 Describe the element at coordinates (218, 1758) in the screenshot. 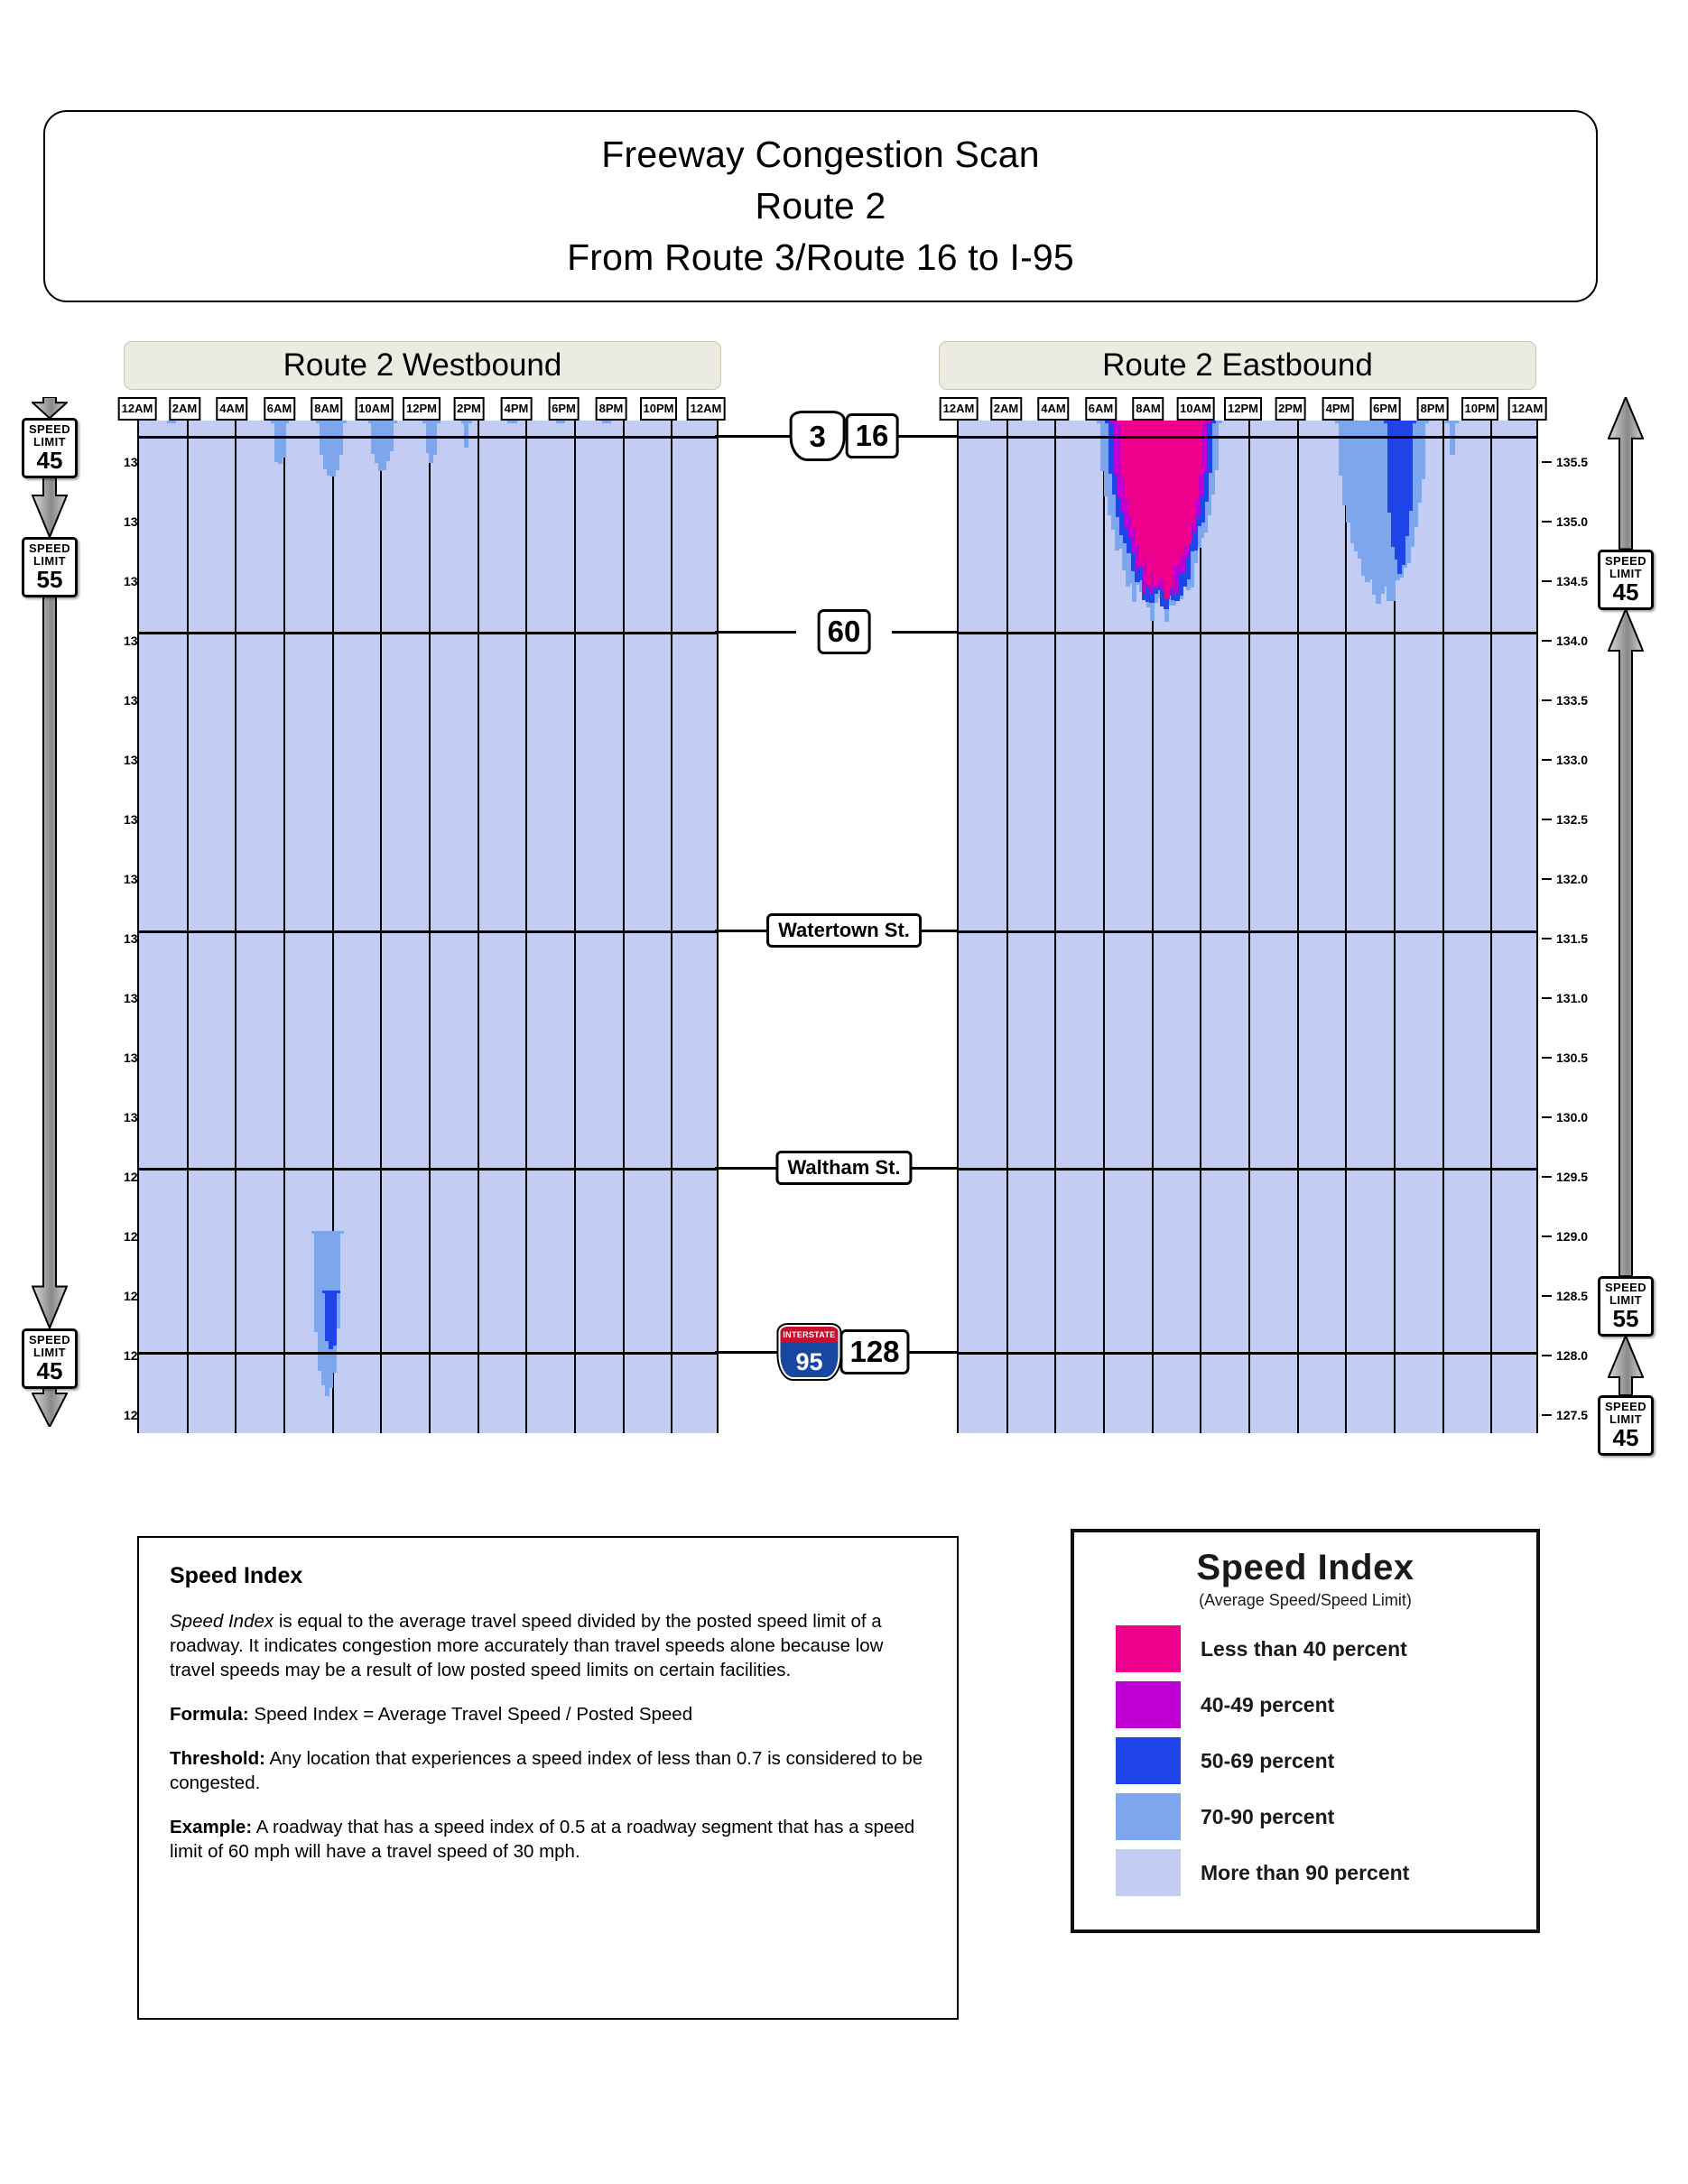

I see `info-threshold-label: Threshold:` at that location.